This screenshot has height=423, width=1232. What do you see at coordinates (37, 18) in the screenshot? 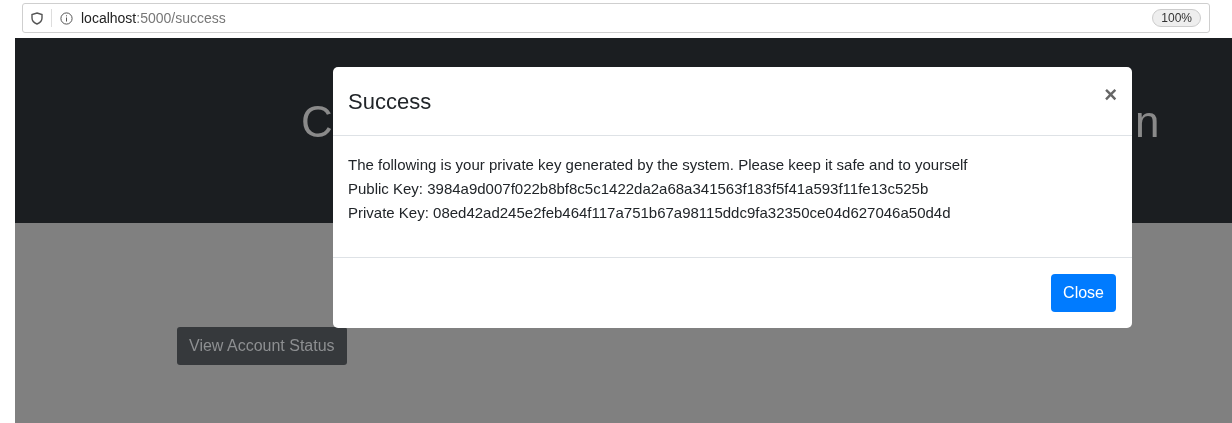
I see `shield-icon` at bounding box center [37, 18].